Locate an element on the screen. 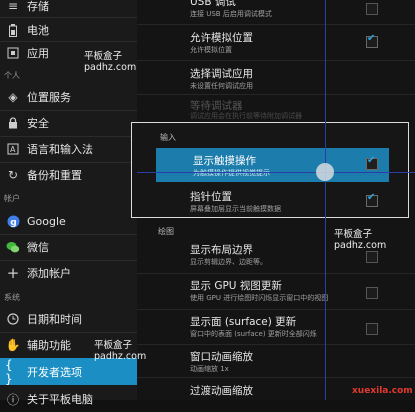 The image size is (415, 412). setting-show-touches: 显示触摸操作 为触摸操作提供视觉提示 is located at coordinates (272, 165).